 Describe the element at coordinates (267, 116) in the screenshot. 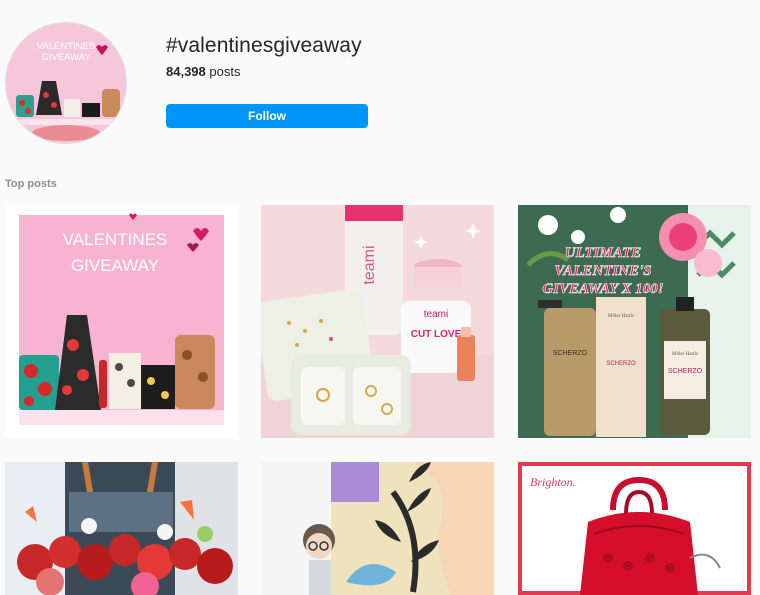

I see `follow-button: Follow` at that location.